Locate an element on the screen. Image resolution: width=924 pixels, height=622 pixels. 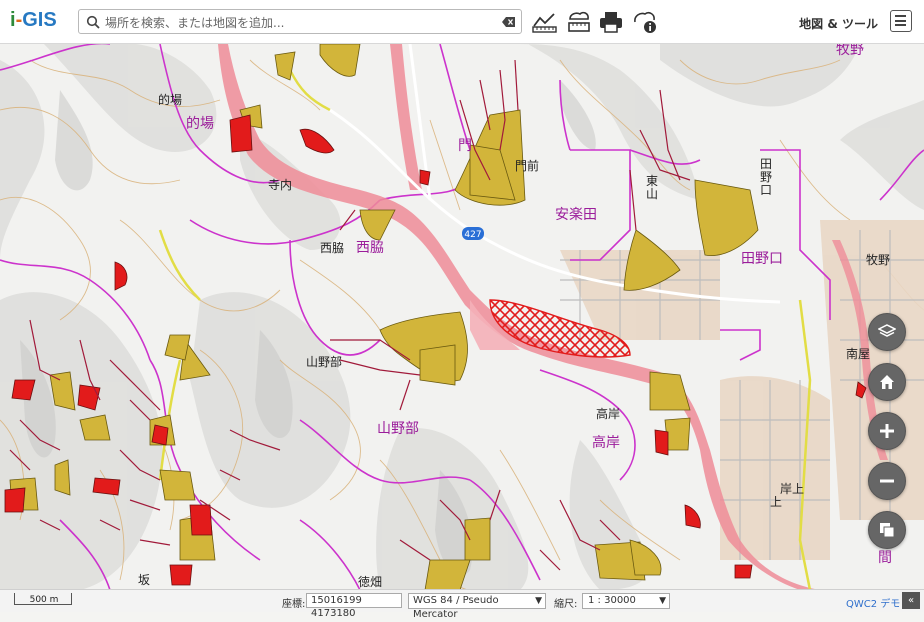
clear-icon is located at coordinates (509, 22).